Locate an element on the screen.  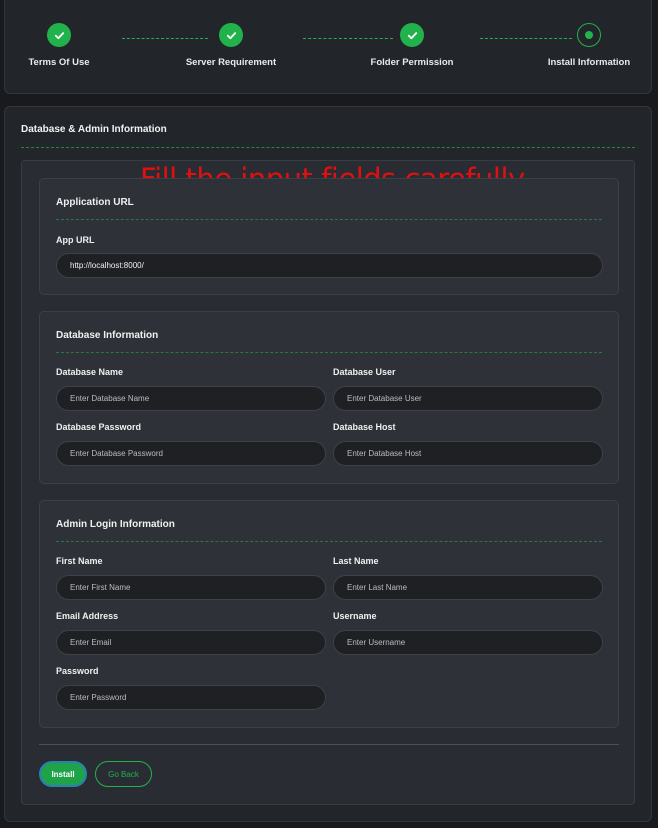
first-name-label: First Name is located at coordinates (79, 561).